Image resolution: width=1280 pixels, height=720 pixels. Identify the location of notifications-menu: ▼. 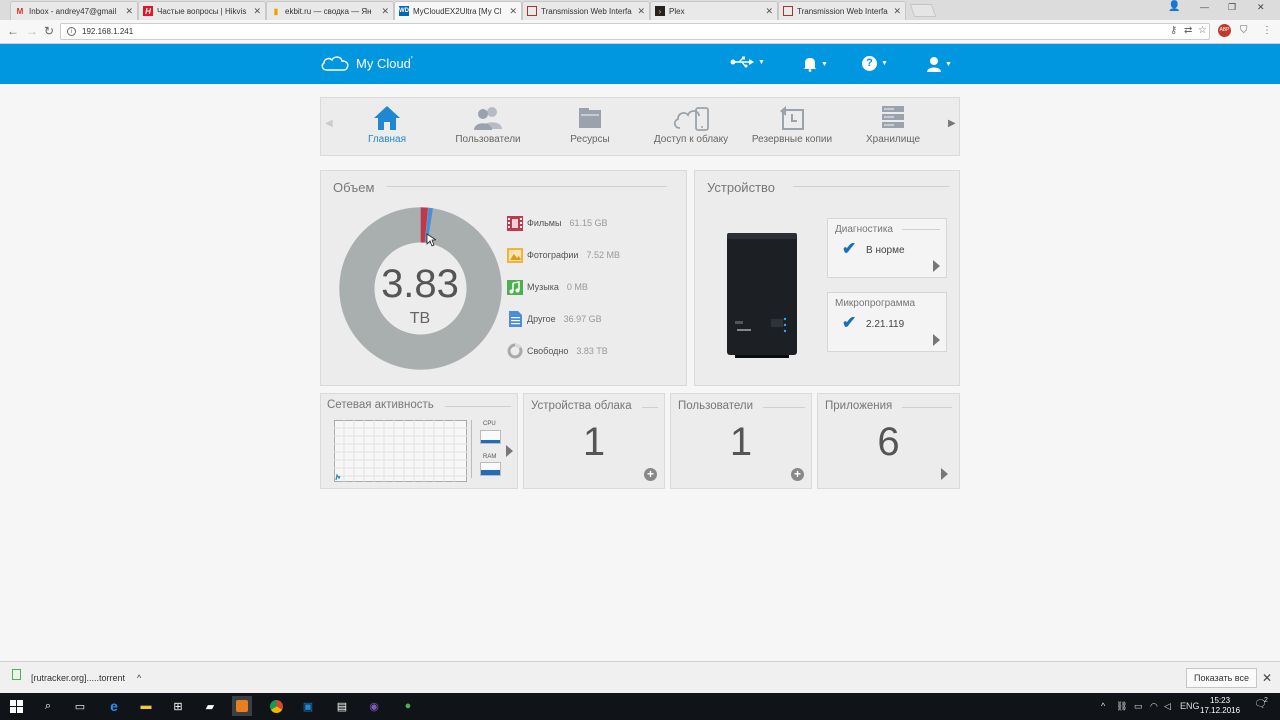
(815, 64).